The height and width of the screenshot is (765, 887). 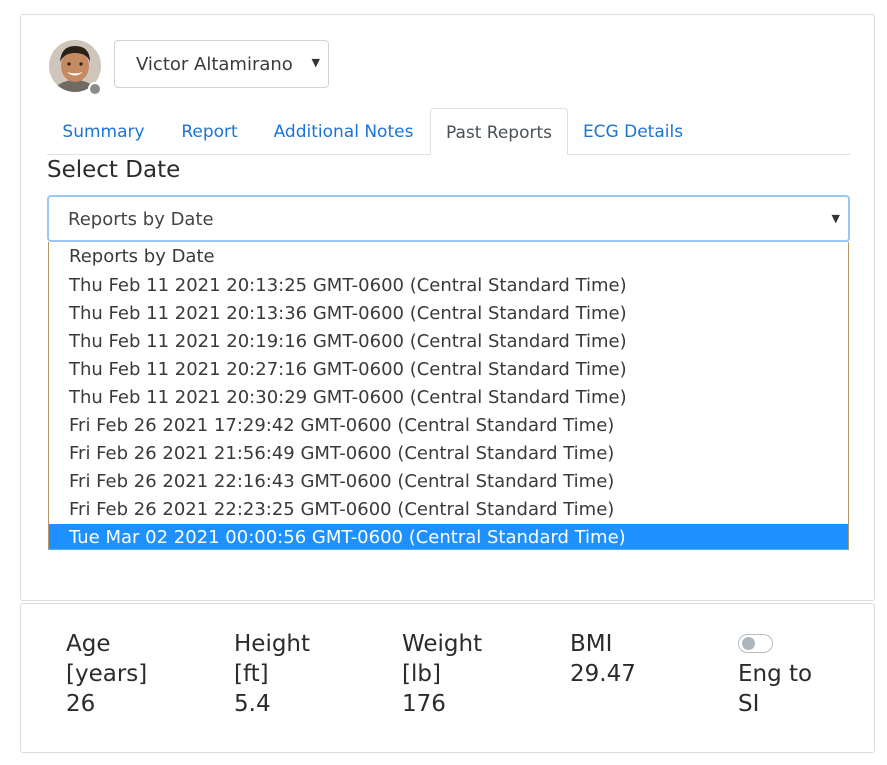 I want to click on stat-age: Age [years] 26, so click(x=106, y=674).